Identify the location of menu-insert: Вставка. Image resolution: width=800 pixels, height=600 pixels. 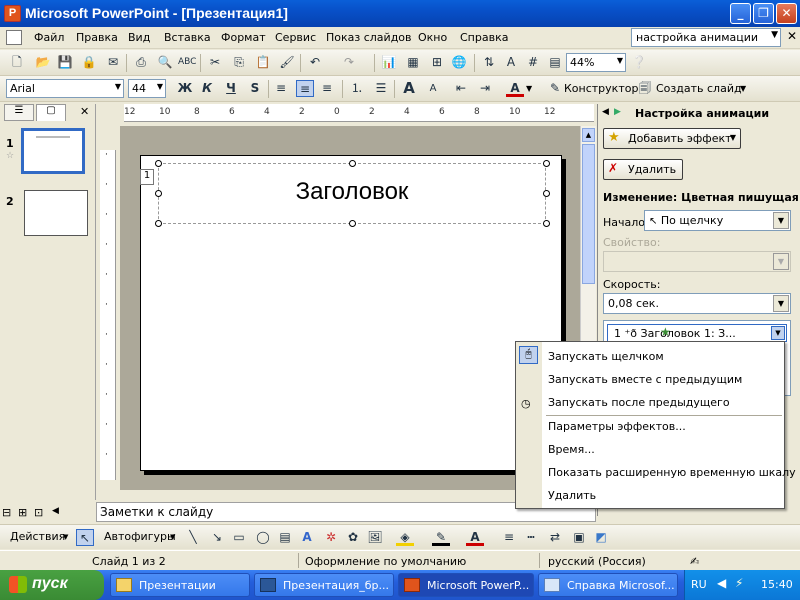
(187, 37).